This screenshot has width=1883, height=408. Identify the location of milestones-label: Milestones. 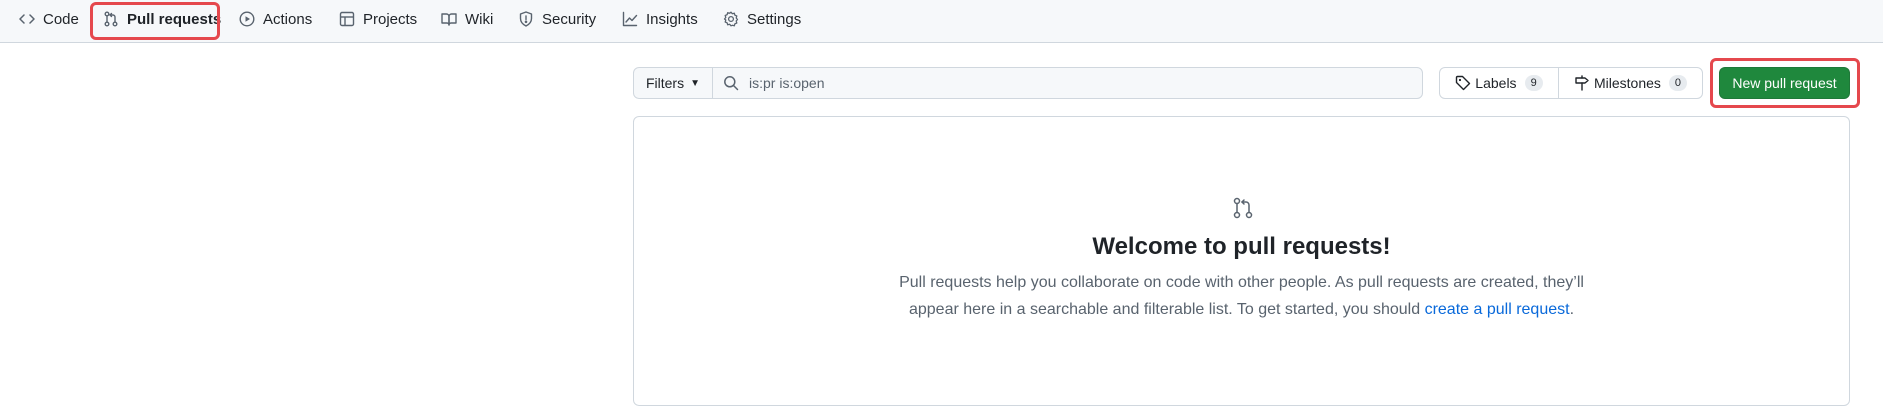
(1627, 83).